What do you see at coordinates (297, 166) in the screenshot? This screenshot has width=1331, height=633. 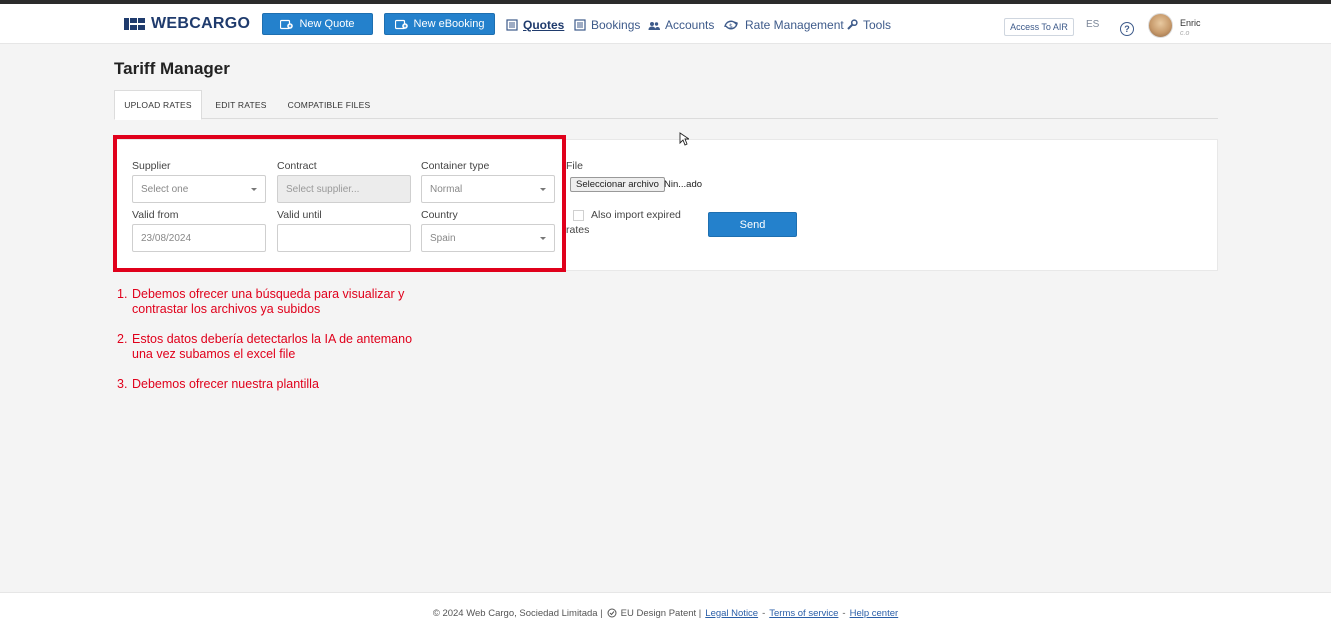 I see `contract-label: Contract` at bounding box center [297, 166].